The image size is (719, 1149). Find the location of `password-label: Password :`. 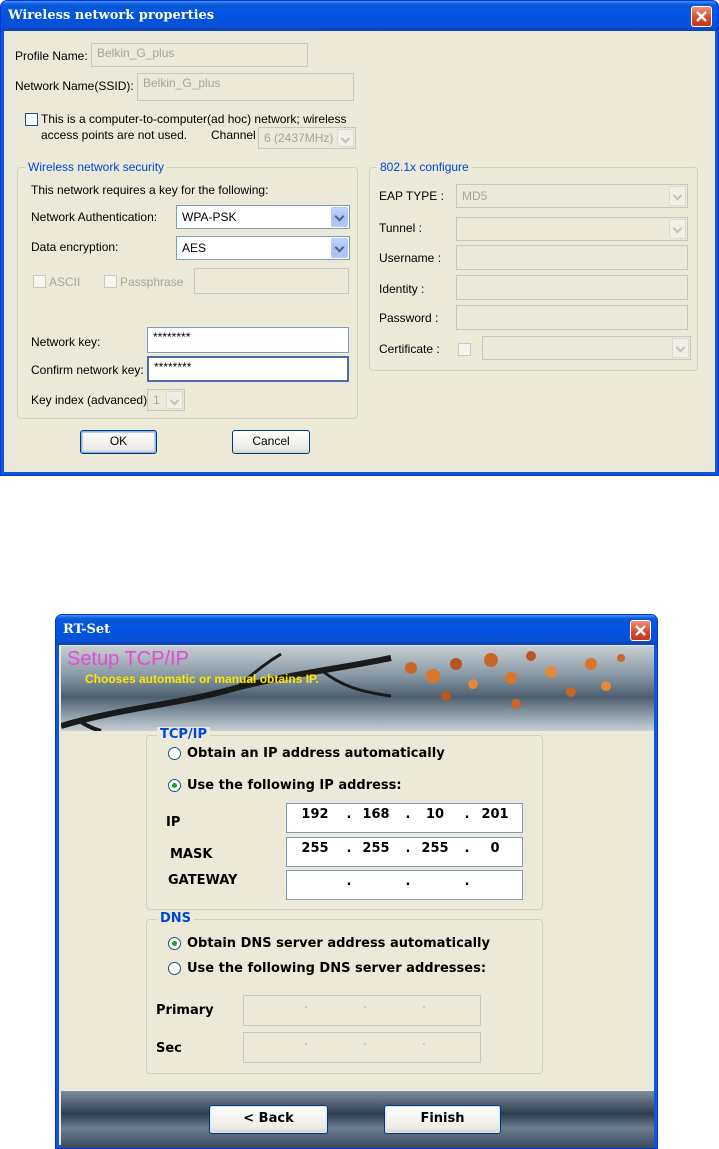

password-label: Password : is located at coordinates (409, 318).